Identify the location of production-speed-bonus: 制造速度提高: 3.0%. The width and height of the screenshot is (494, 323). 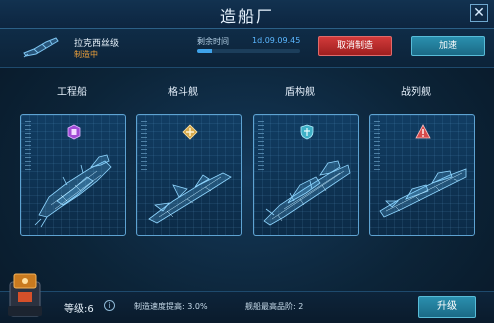
(171, 306).